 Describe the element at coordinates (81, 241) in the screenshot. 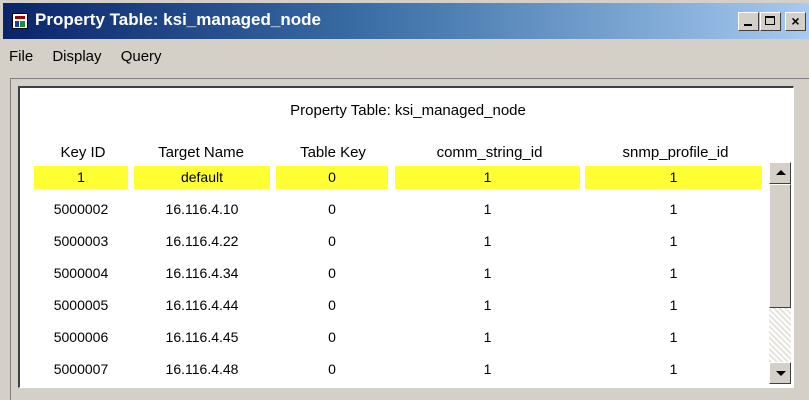

I see `cell-key-id: 5000003` at that location.